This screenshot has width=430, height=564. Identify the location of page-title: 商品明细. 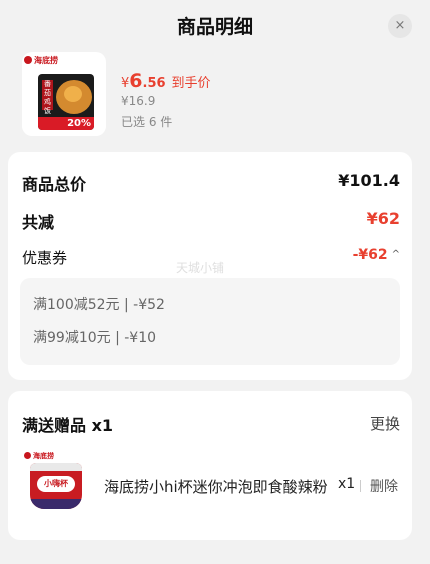
(214, 27).